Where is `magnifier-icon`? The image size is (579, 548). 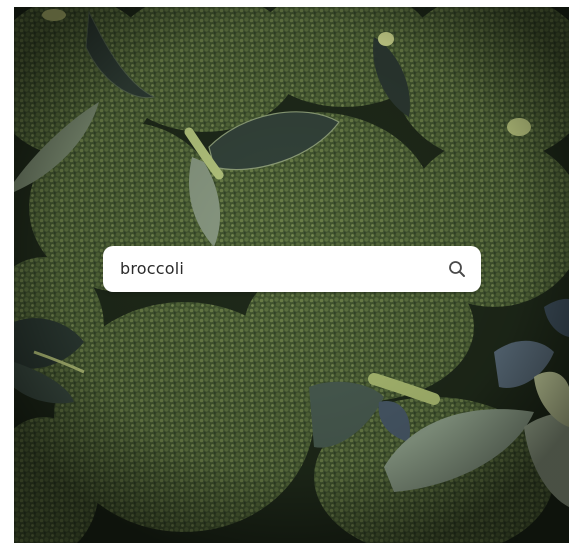 magnifier-icon is located at coordinates (457, 269).